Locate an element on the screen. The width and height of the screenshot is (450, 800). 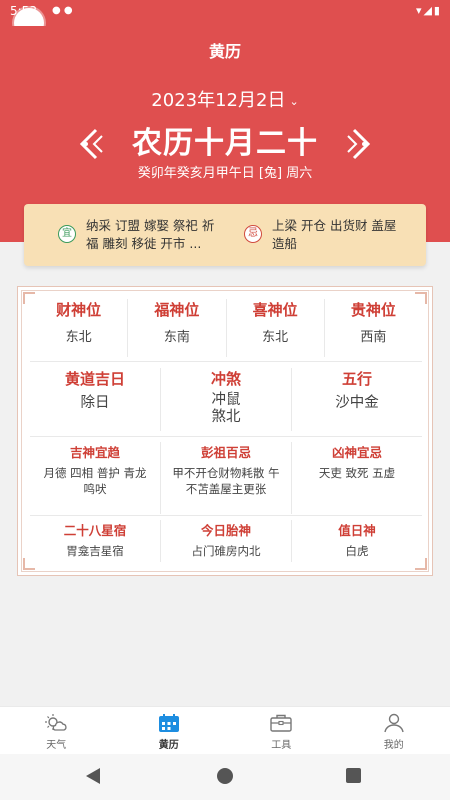
lucky-day-cell: 黄道吉日 除日 is located at coordinates (95, 399).